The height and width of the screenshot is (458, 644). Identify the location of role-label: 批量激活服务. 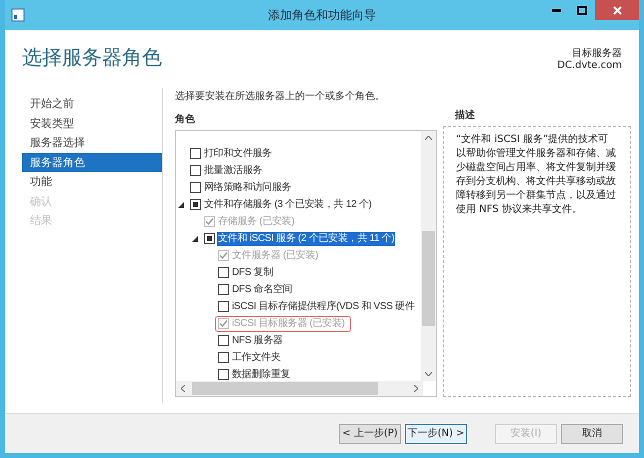
(233, 171).